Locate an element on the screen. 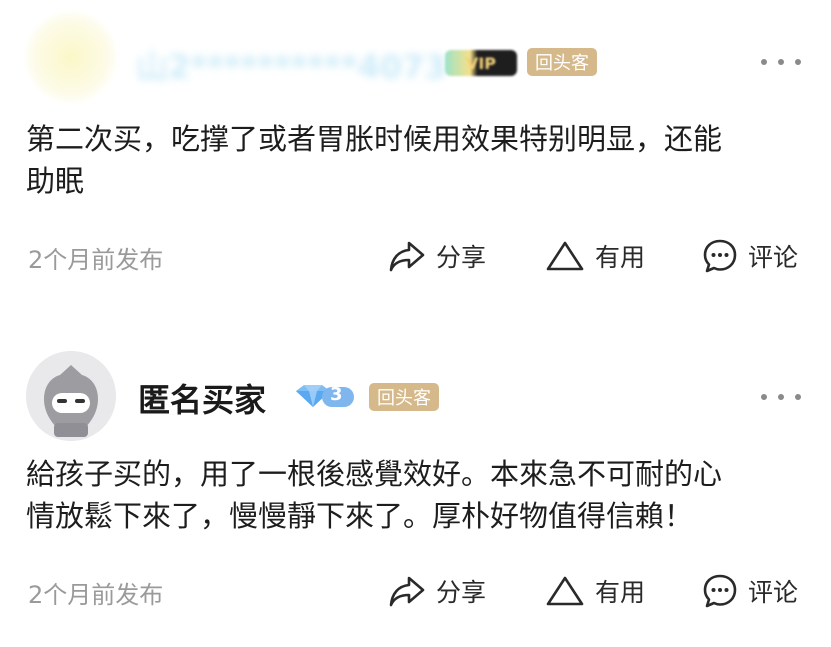 This screenshot has width=831, height=647. review-content: 第二次买，吃撑了或者胃胀时候用效果特别明显，还能 助眠 is located at coordinates (416, 160).